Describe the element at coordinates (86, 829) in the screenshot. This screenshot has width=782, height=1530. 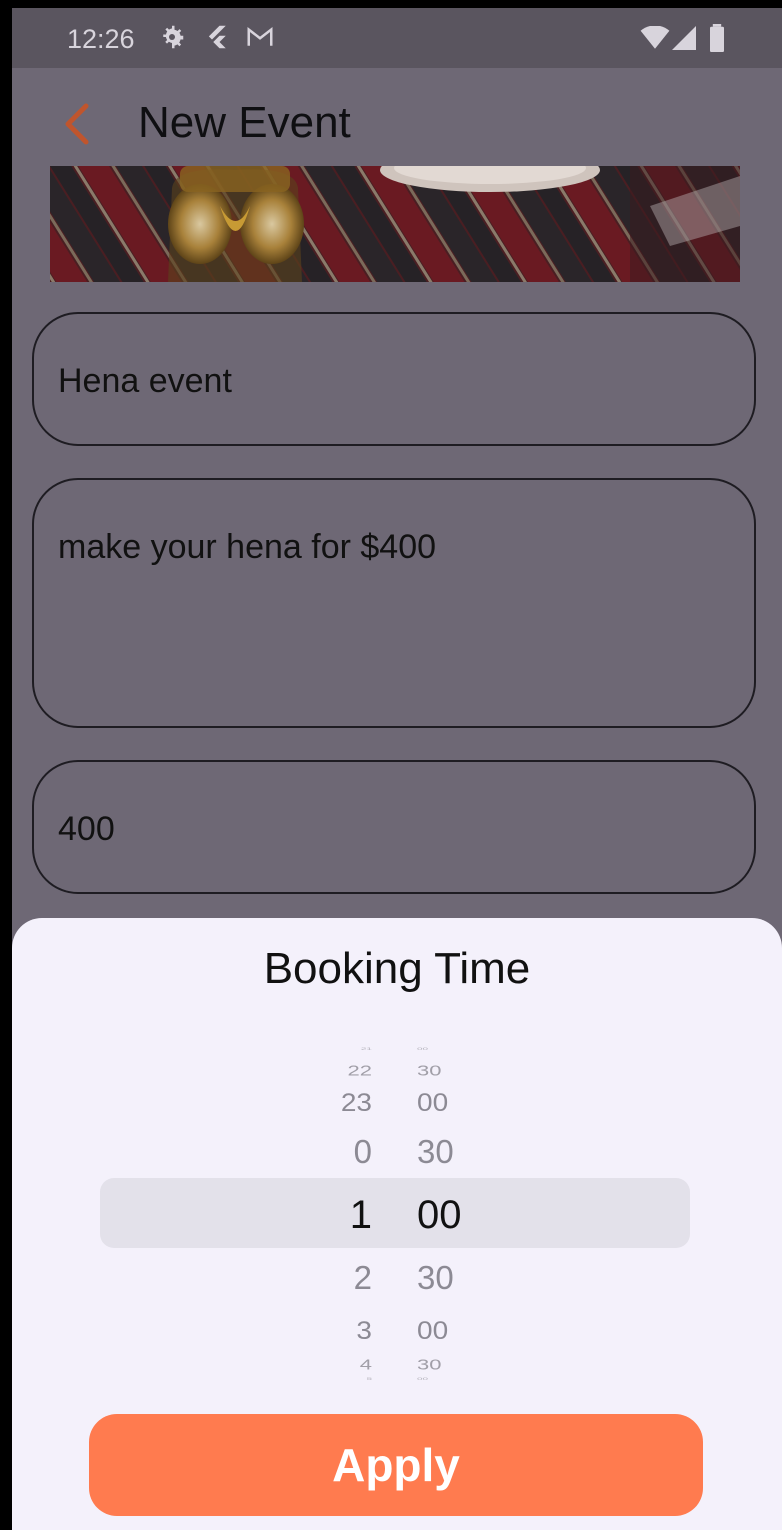
I see `event-price-value: 400` at that location.